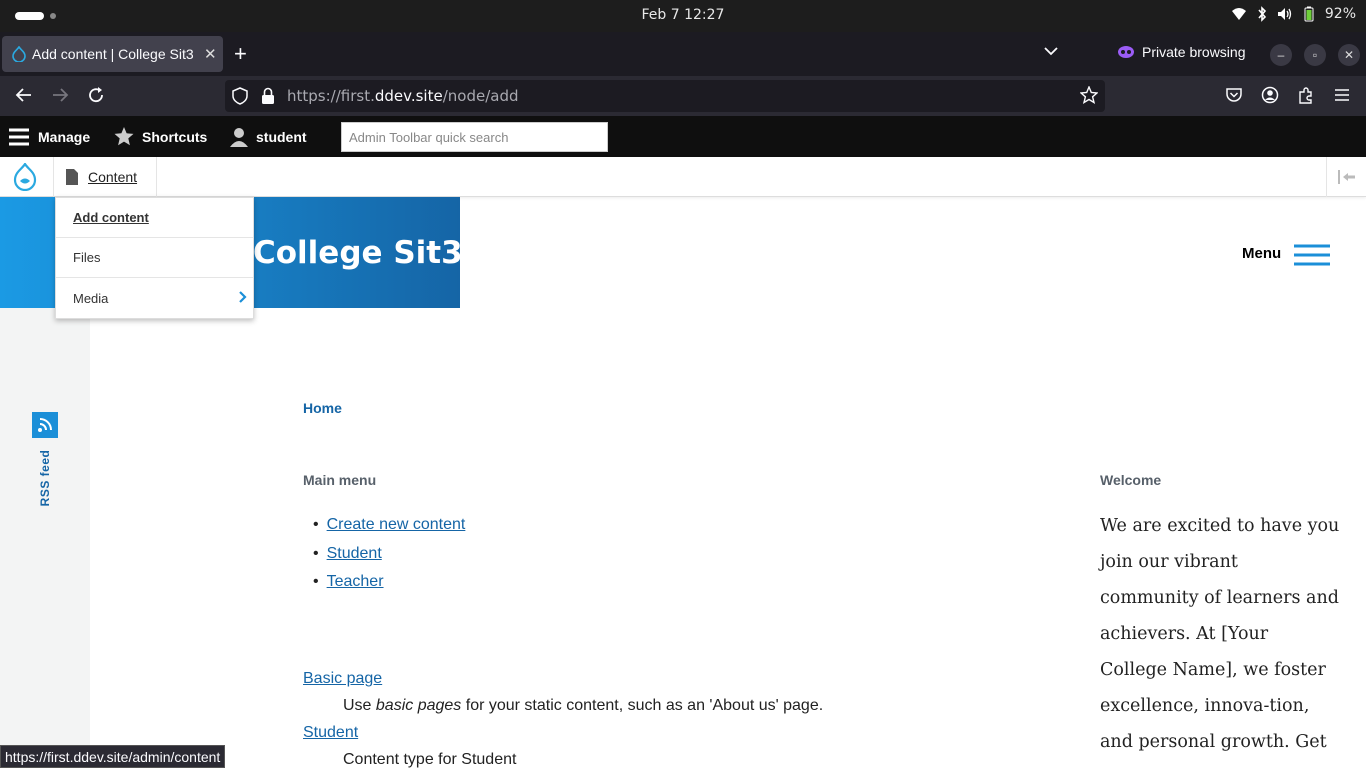 The width and height of the screenshot is (1366, 768). I want to click on pocket-icon, so click(1234, 95).